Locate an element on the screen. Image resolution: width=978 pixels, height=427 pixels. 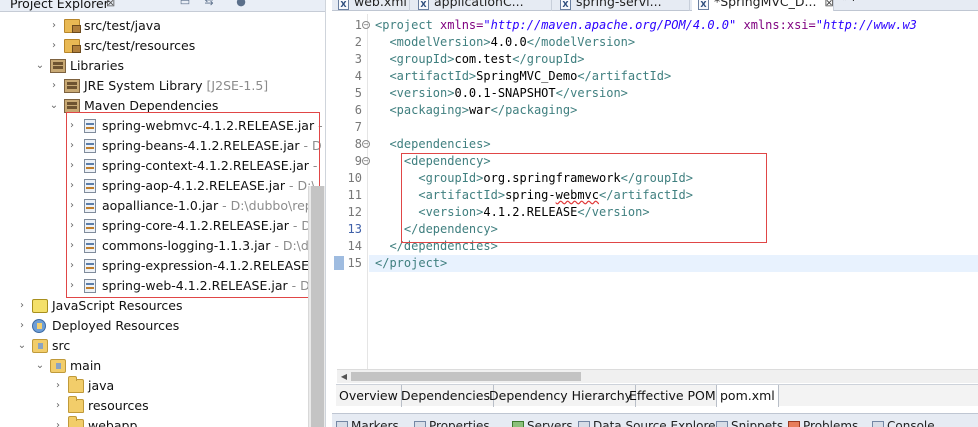
pom-tab-overview: Overview is located at coordinates (369, 396).